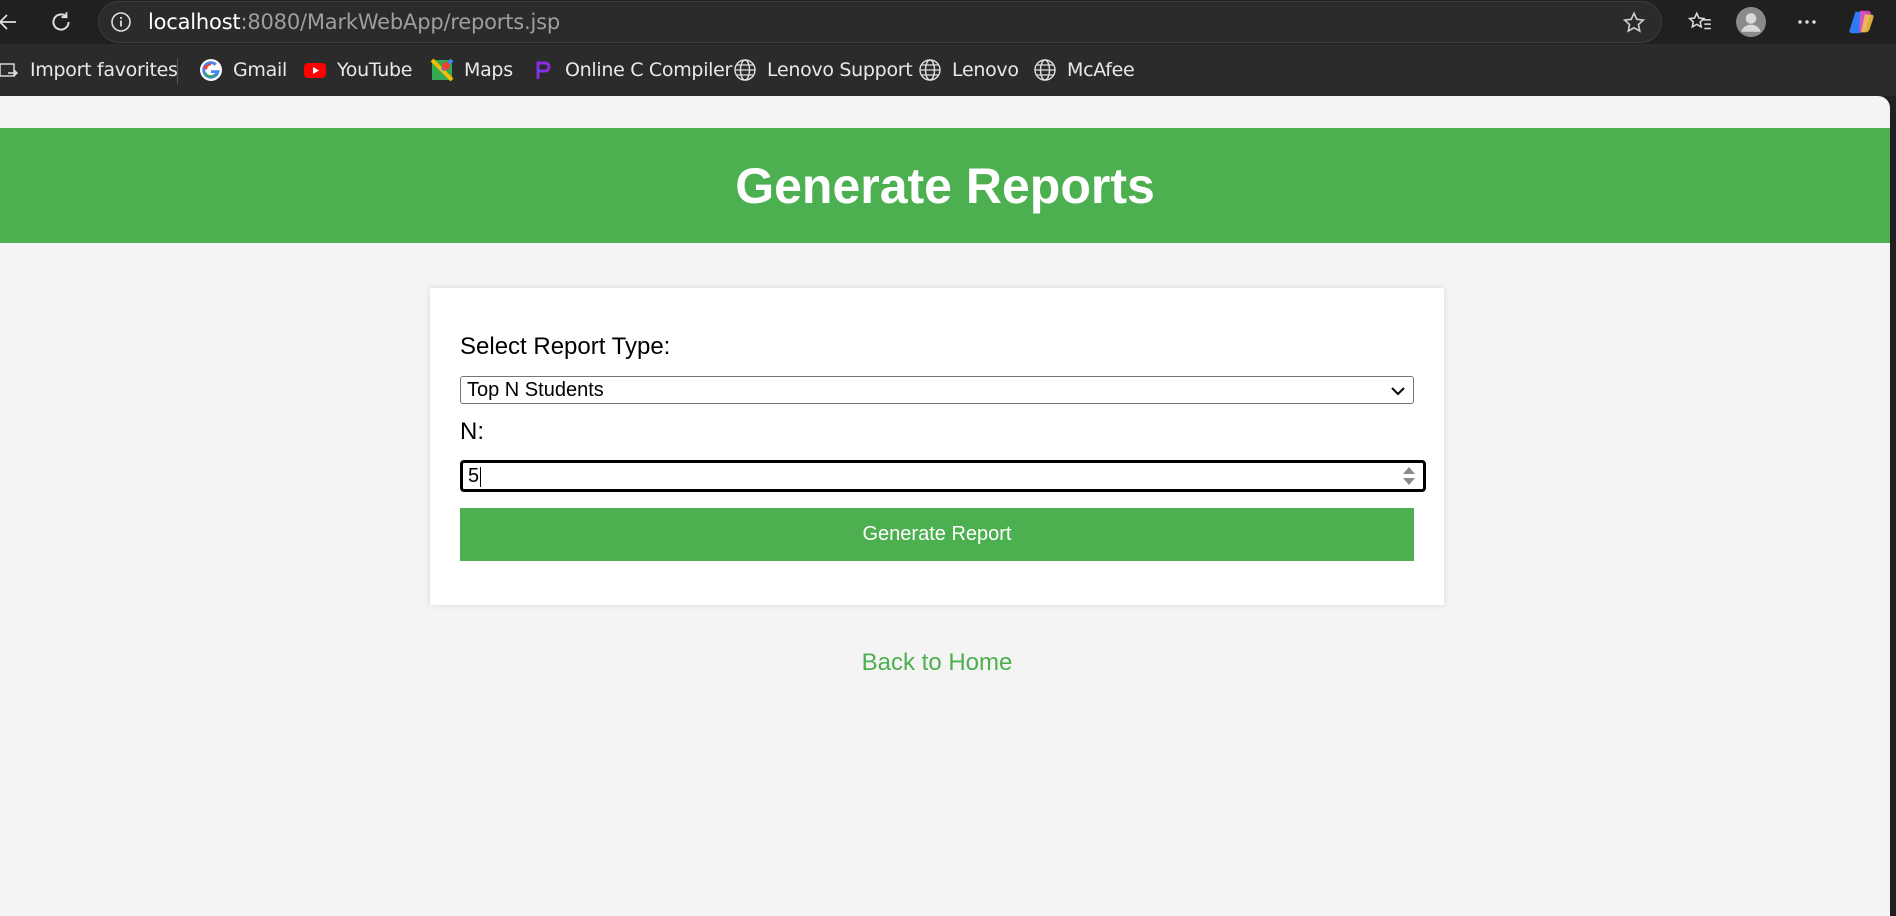 The image size is (1896, 916). What do you see at coordinates (211, 70) in the screenshot?
I see `google-icon` at bounding box center [211, 70].